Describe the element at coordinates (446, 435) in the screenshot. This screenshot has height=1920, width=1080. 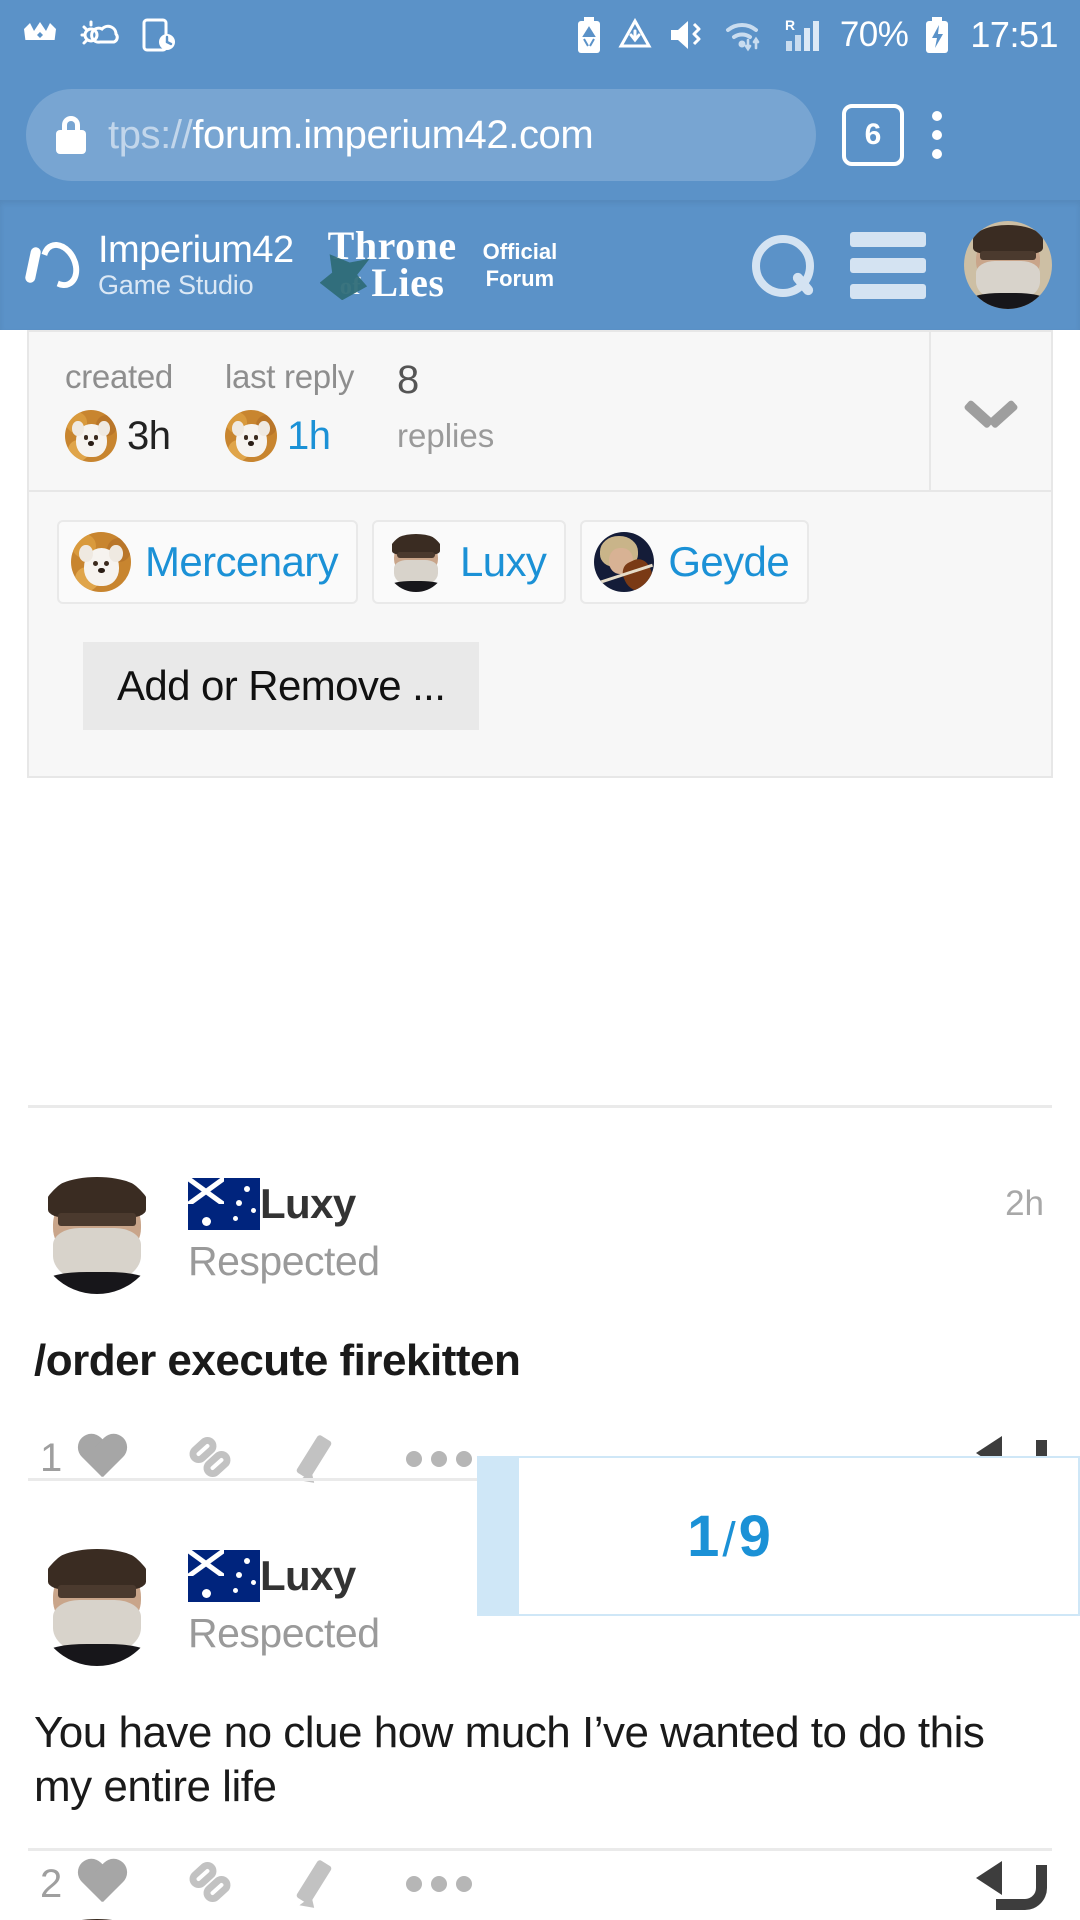
I see `replies-label: replies` at that location.